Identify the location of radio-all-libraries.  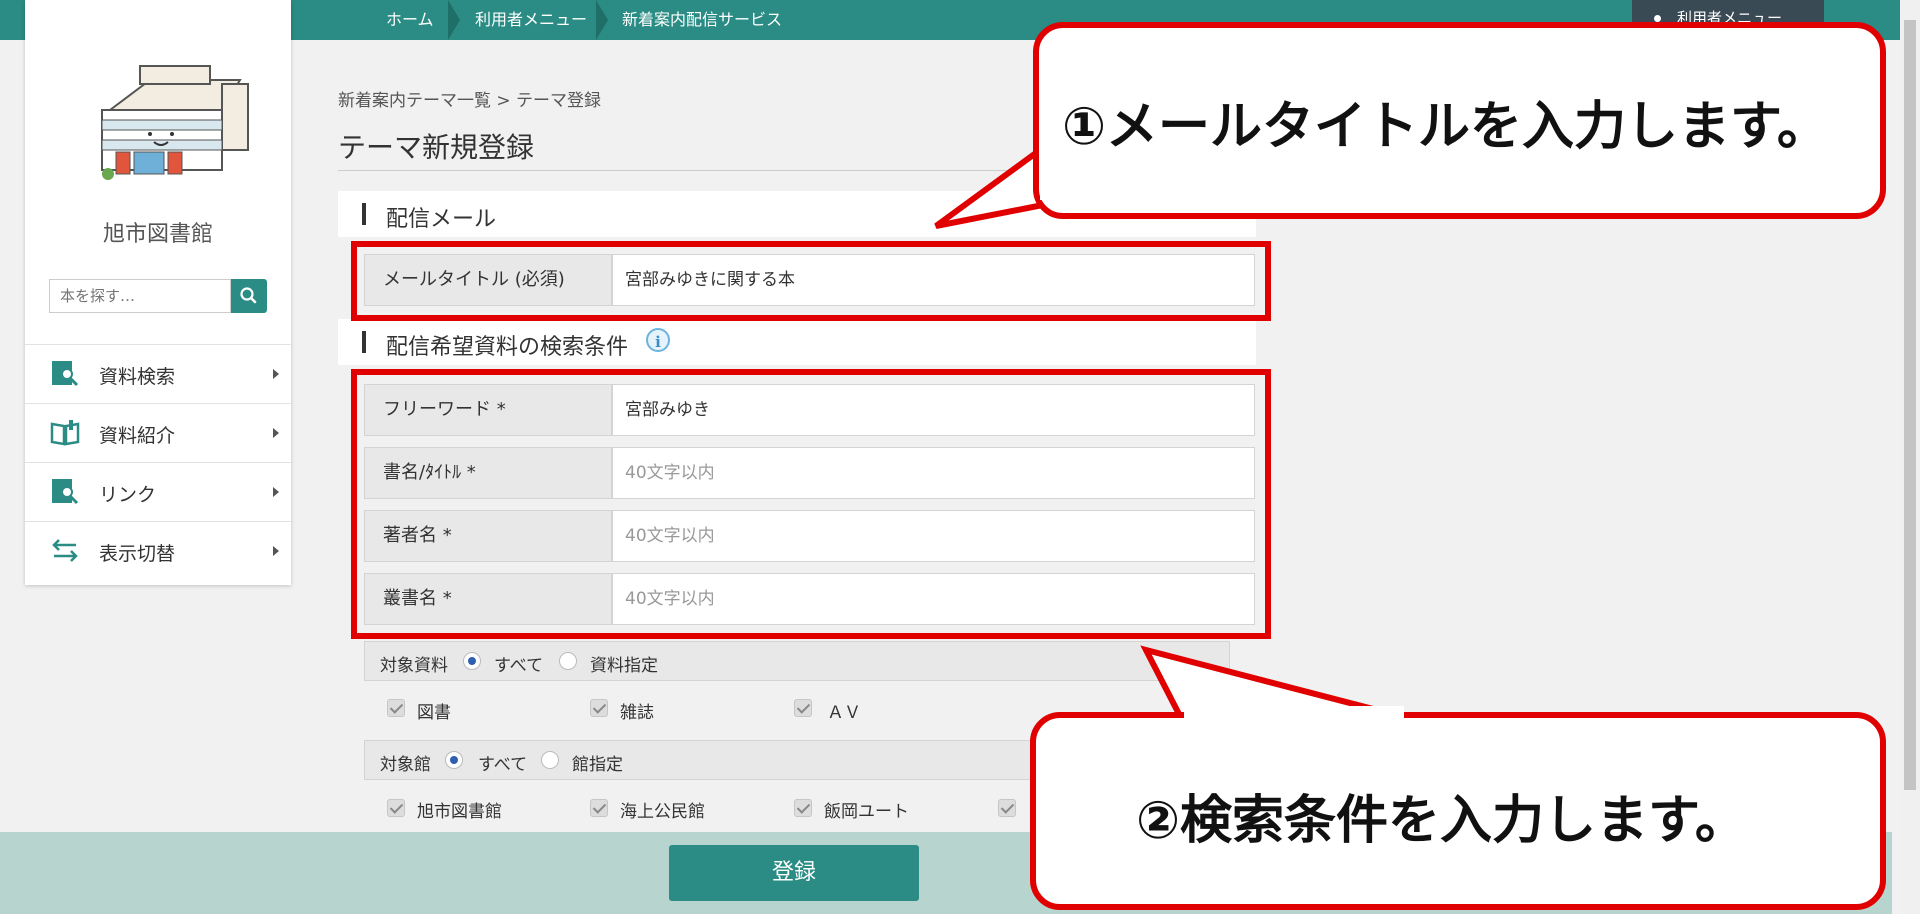
(454, 760).